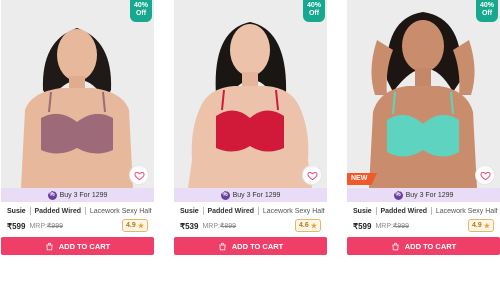  Describe the element at coordinates (303, 225) in the screenshot. I see `rating-value: 4.6` at that location.